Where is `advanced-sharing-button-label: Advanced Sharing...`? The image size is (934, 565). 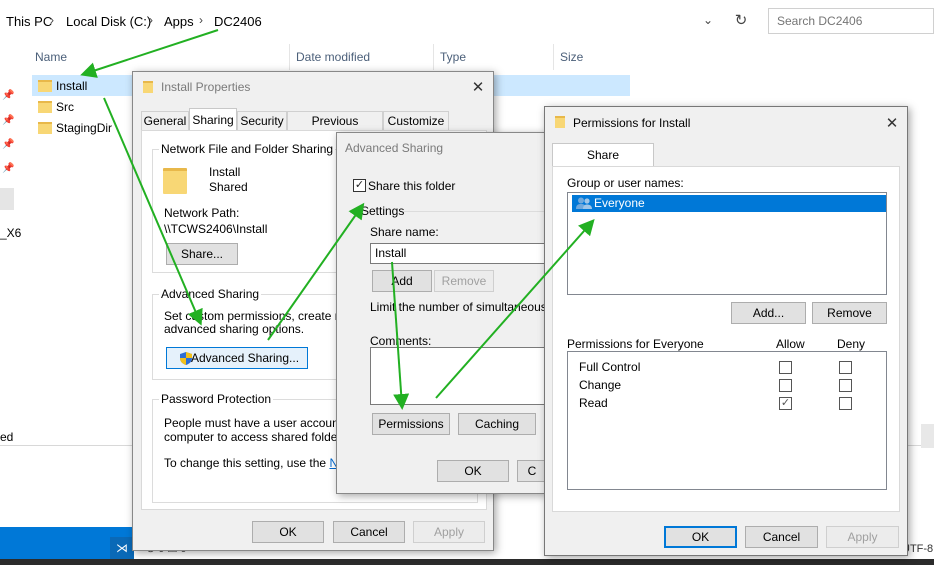
advanced-sharing-button-label: Advanced Sharing... is located at coordinates (245, 358).